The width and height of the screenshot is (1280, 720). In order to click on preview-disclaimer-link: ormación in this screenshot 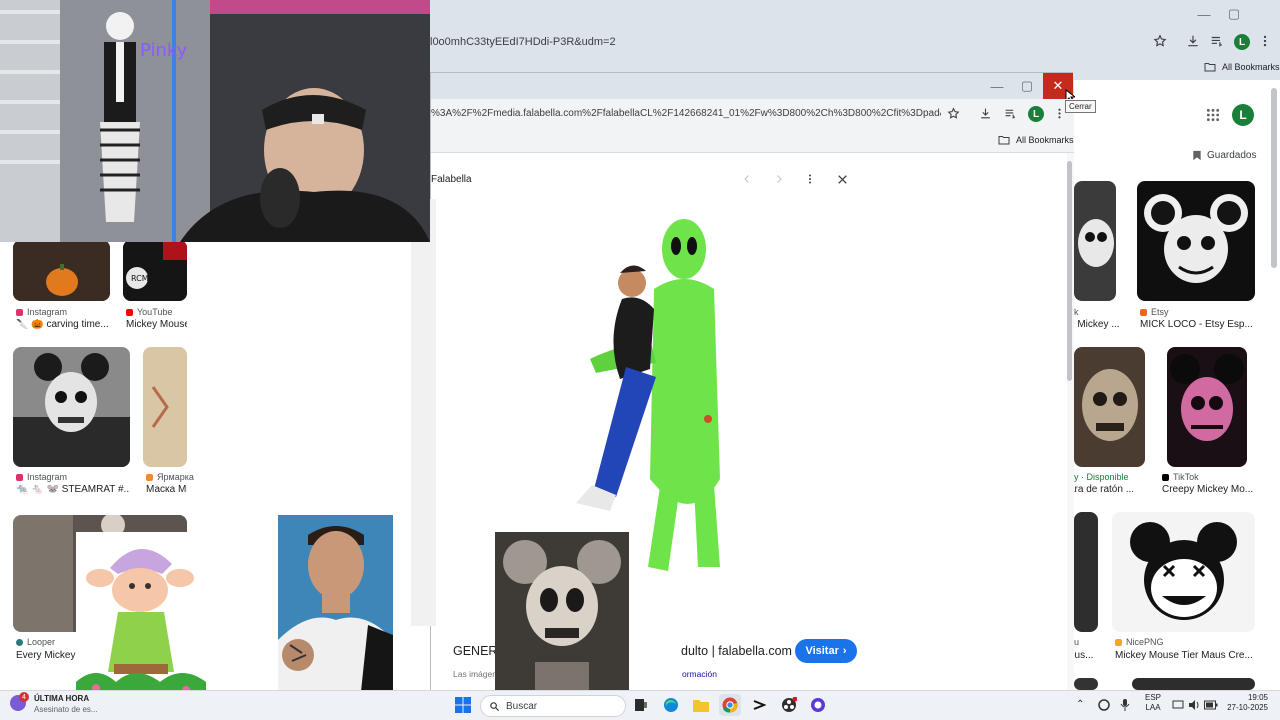, I will do `click(699, 674)`.